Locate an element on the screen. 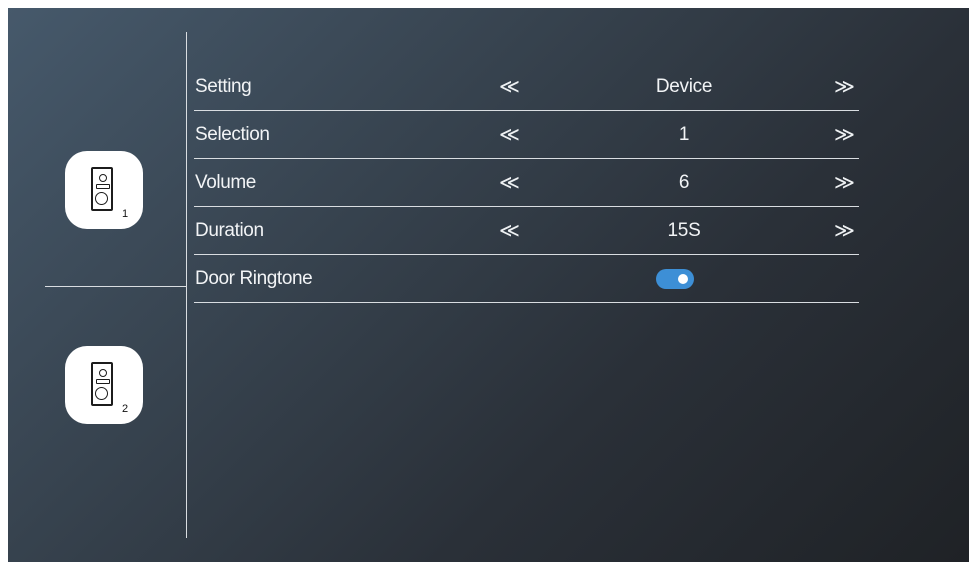  duration-value: 15S is located at coordinates (684, 230).